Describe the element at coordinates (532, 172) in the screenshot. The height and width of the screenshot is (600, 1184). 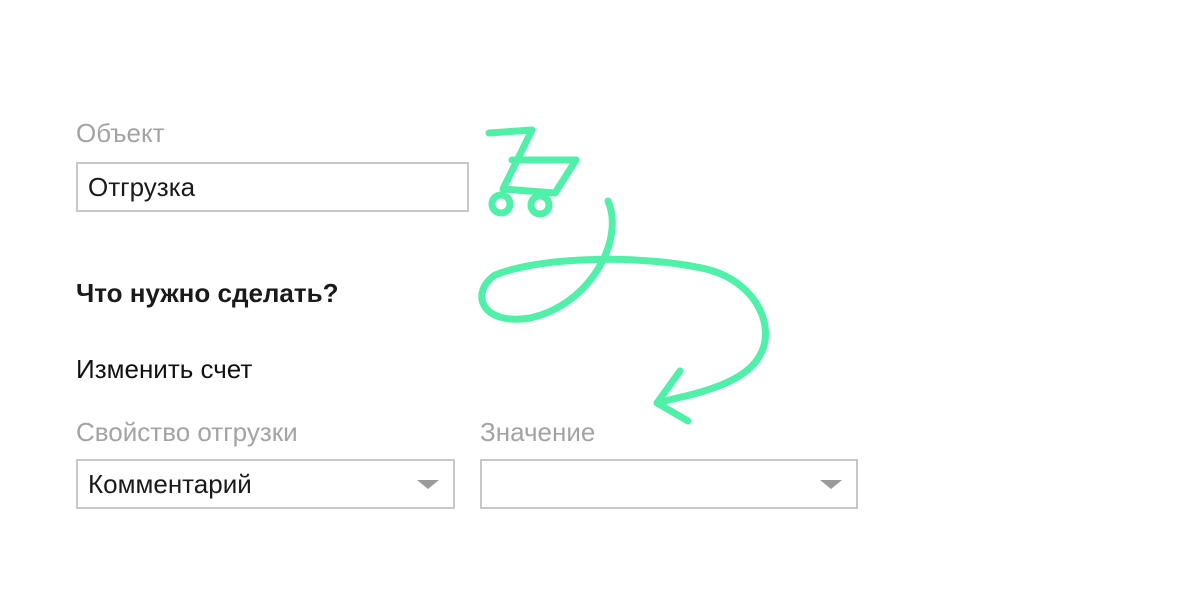
I see `shopping-cart-icon` at that location.